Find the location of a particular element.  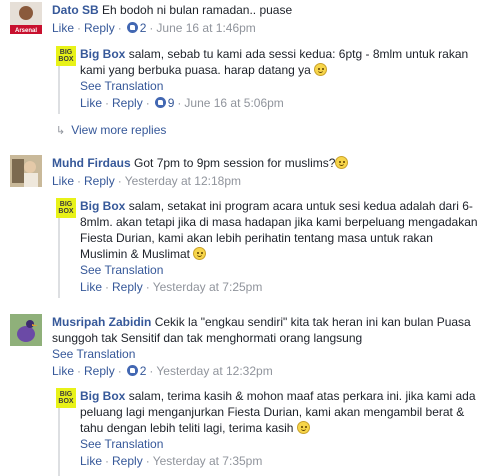

comment-timestamp: Yesterday at 7:25pm is located at coordinates (208, 287).